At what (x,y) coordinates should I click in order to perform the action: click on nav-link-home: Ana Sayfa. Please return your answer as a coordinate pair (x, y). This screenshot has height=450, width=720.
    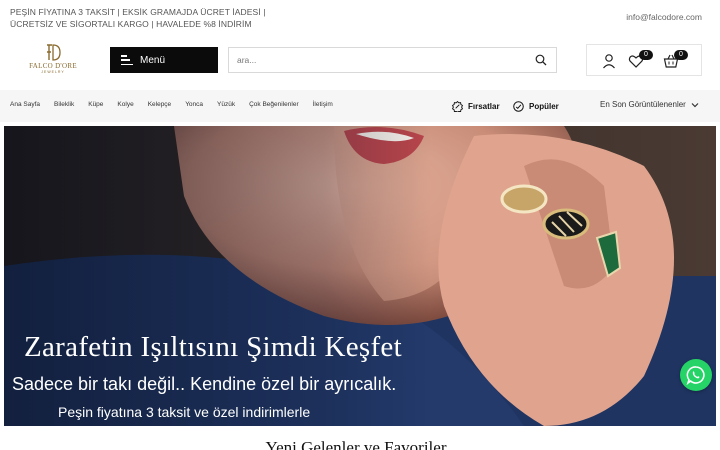
    Looking at the image, I should click on (25, 104).